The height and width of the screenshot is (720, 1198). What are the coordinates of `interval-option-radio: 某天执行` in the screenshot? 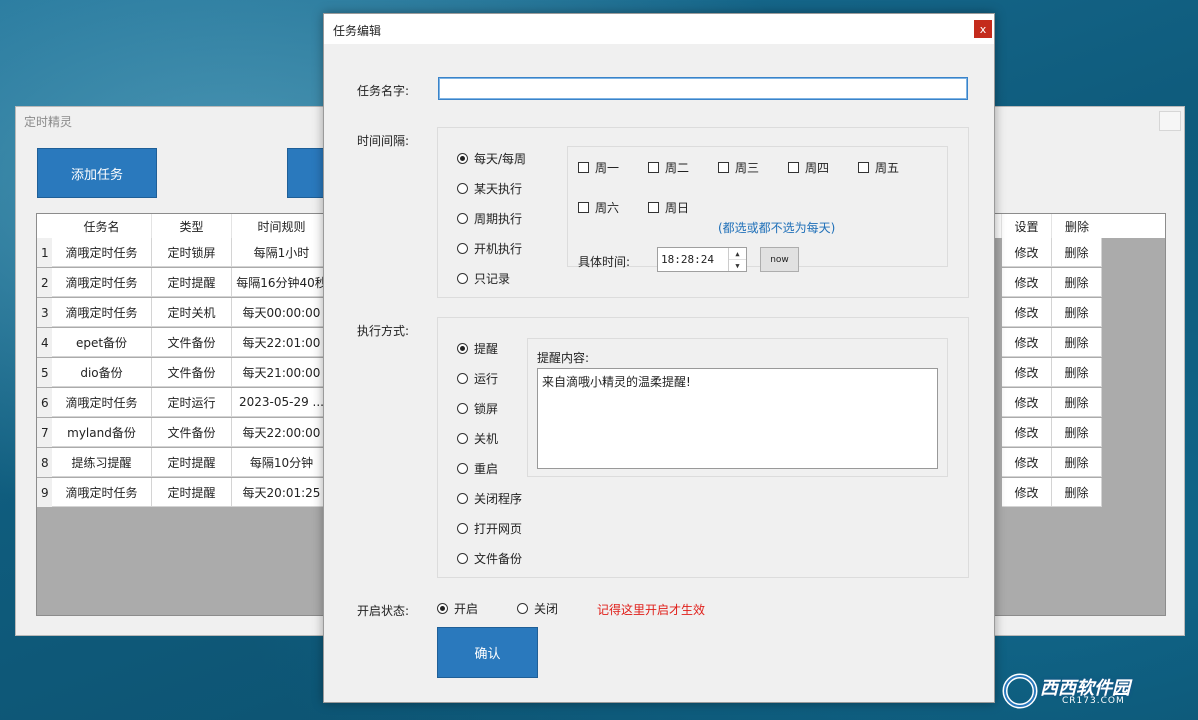 It's located at (489, 188).